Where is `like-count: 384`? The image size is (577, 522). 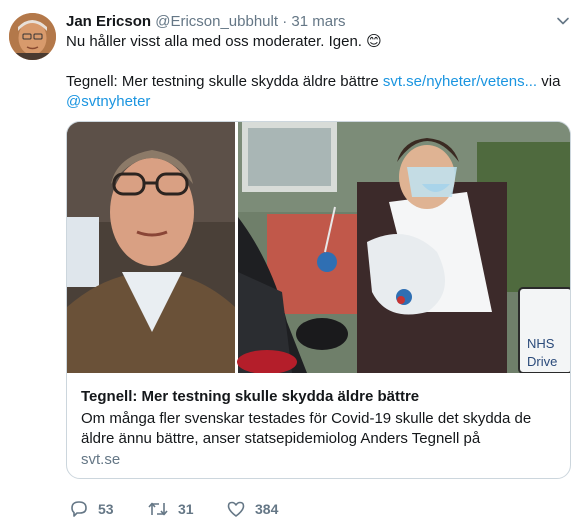 like-count: 384 is located at coordinates (267, 509).